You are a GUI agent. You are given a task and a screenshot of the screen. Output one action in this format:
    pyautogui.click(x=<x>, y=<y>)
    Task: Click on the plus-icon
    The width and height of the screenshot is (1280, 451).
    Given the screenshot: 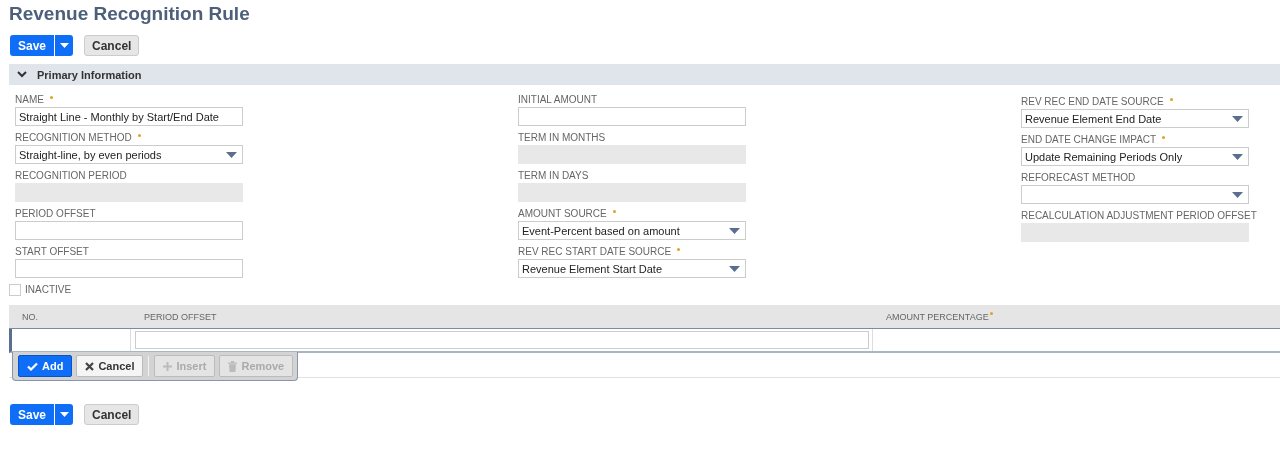 What is the action you would take?
    pyautogui.click(x=168, y=366)
    